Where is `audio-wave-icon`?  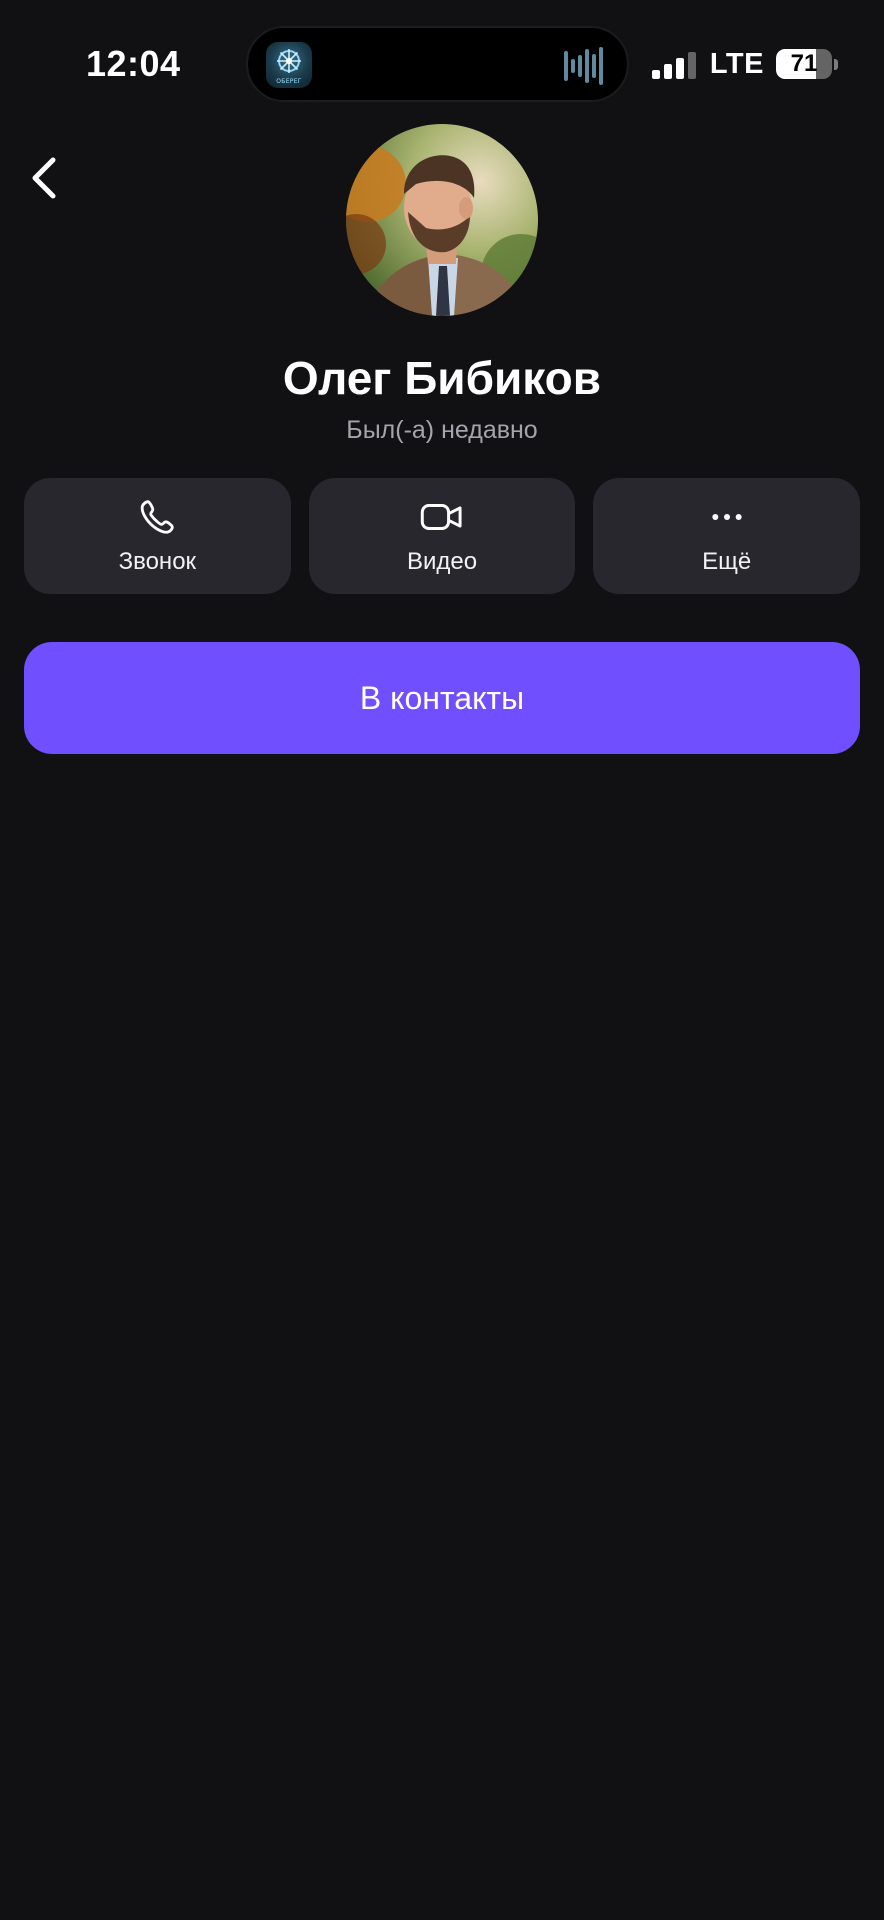 audio-wave-icon is located at coordinates (583, 66).